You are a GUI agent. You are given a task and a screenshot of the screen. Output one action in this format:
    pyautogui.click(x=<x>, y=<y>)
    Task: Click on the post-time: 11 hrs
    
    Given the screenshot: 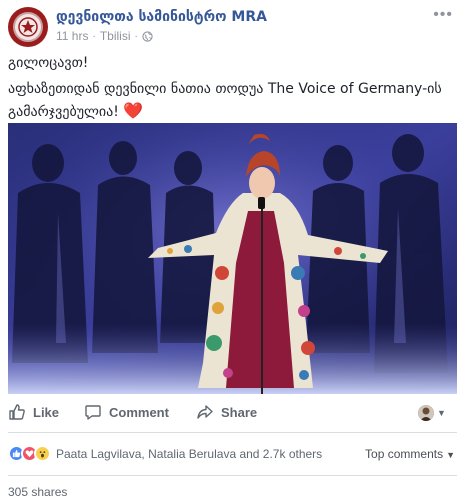 What is the action you would take?
    pyautogui.click(x=72, y=36)
    